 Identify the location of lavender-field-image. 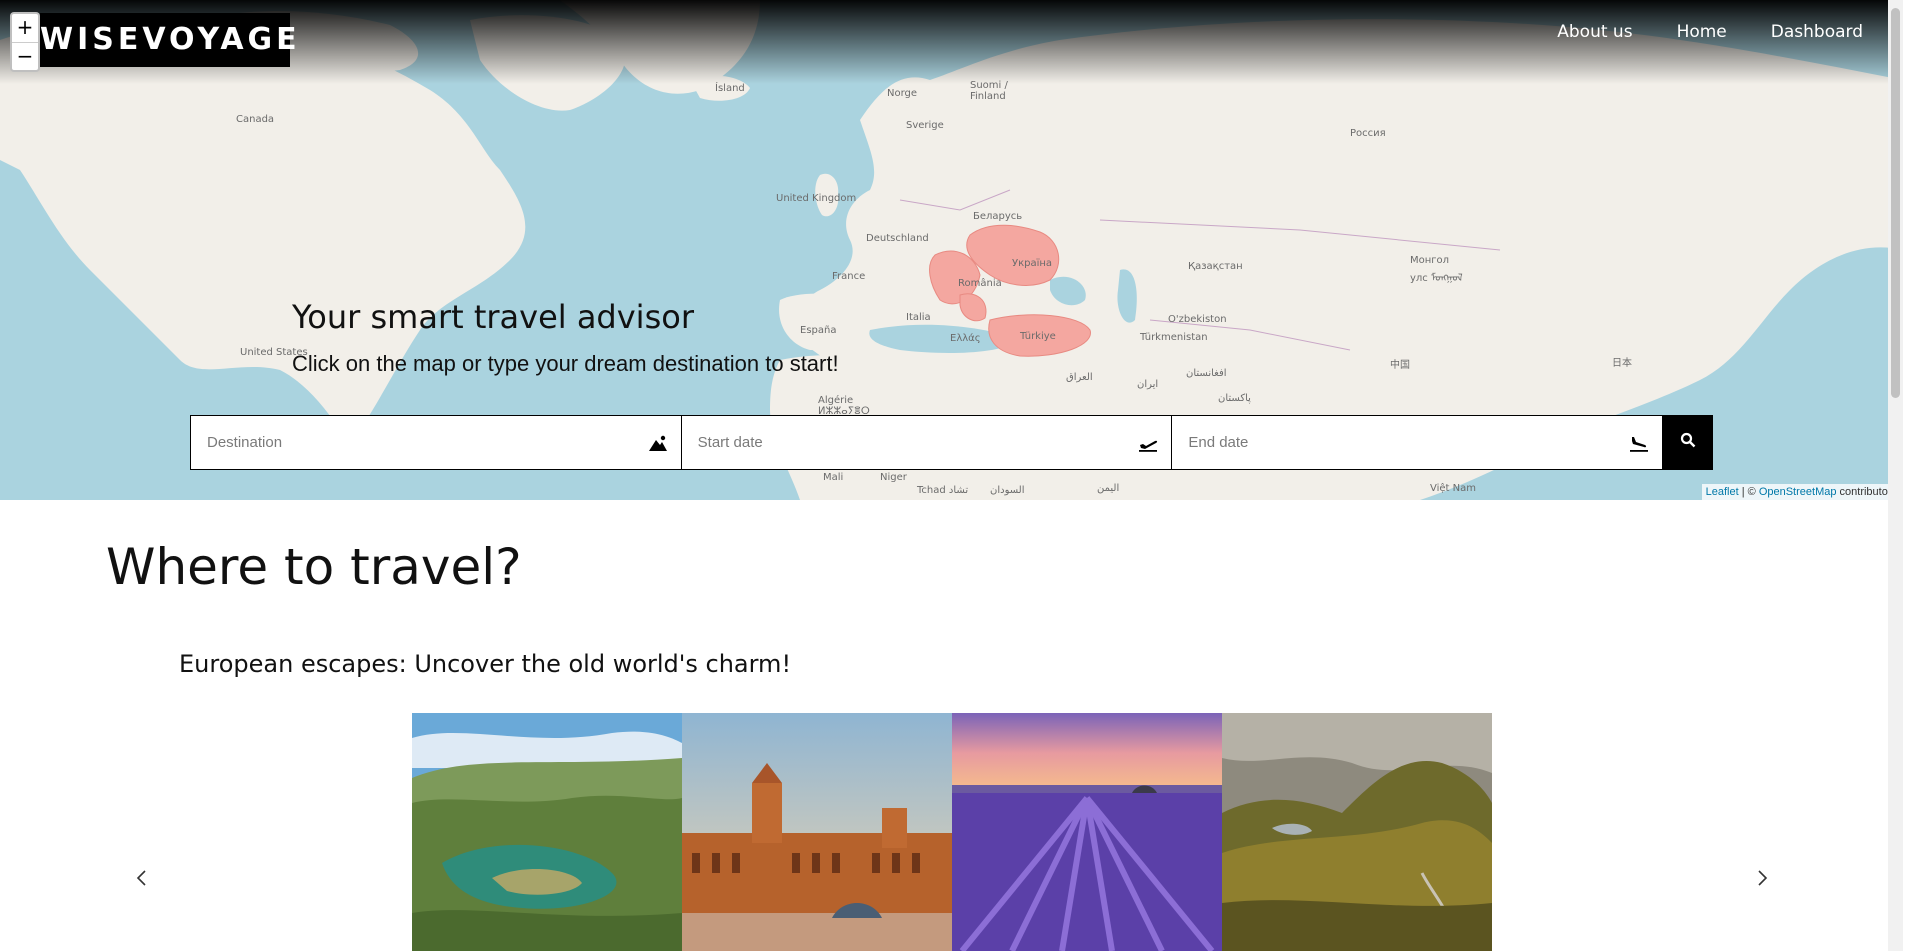
(1087, 832).